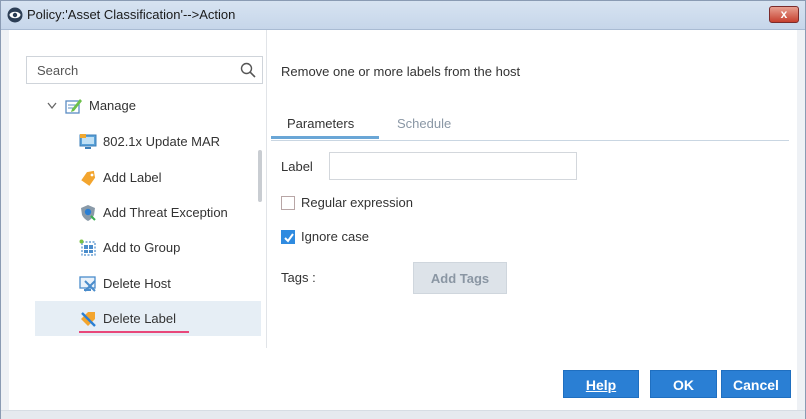 This screenshot has width=806, height=419. I want to click on tree-item-label: Delete Label, so click(139, 318).